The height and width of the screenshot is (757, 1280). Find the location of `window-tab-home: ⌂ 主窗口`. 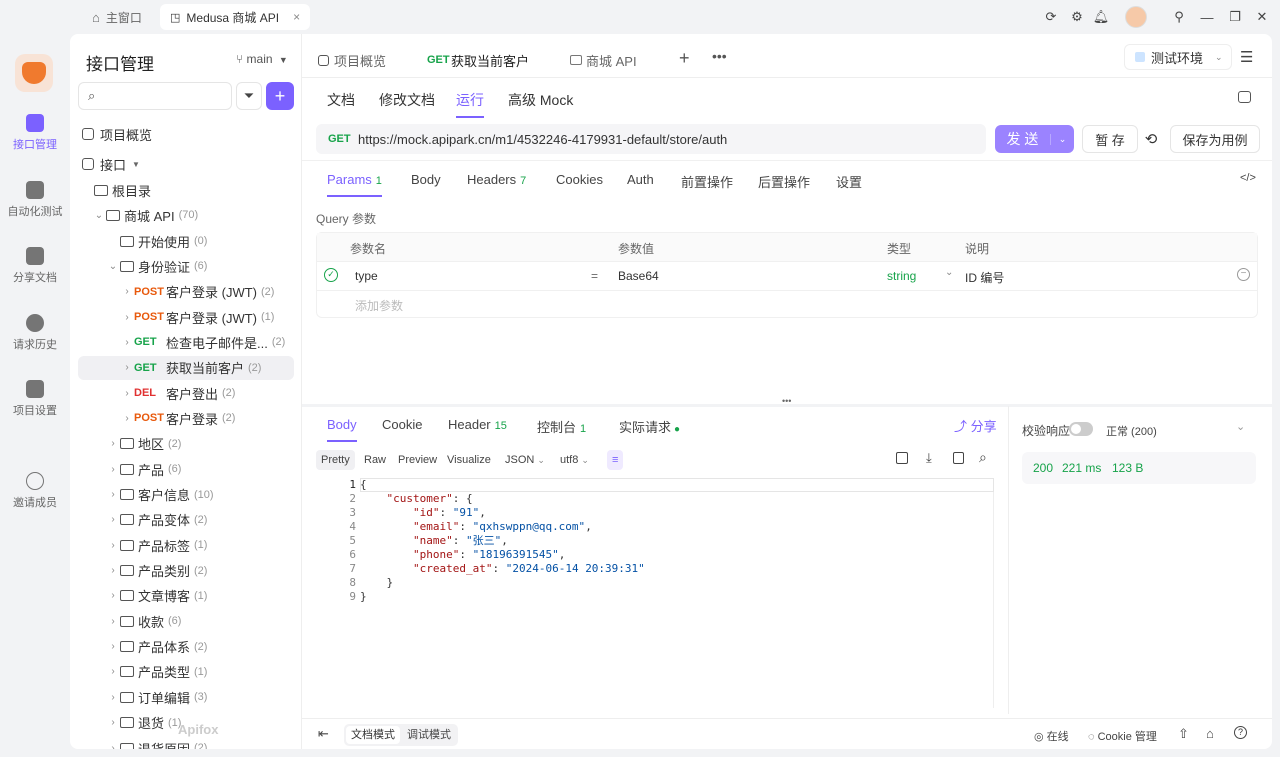

window-tab-home: ⌂ 主窗口 is located at coordinates (117, 17).